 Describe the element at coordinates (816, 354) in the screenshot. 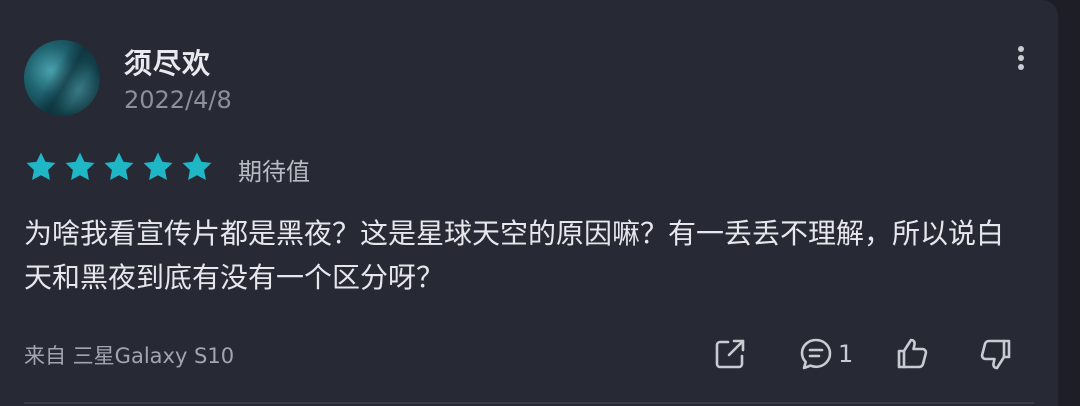

I see `comment-icon` at that location.